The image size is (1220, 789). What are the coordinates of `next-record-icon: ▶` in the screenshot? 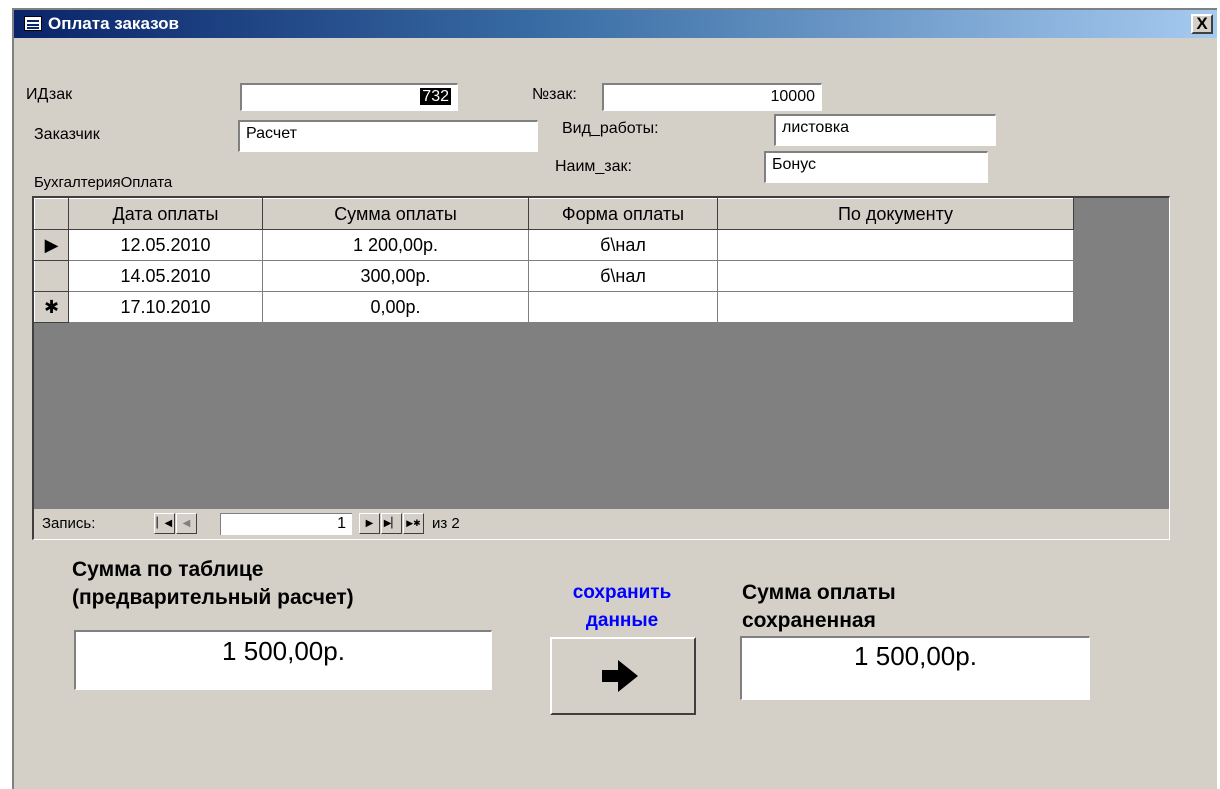 It's located at (369, 523).